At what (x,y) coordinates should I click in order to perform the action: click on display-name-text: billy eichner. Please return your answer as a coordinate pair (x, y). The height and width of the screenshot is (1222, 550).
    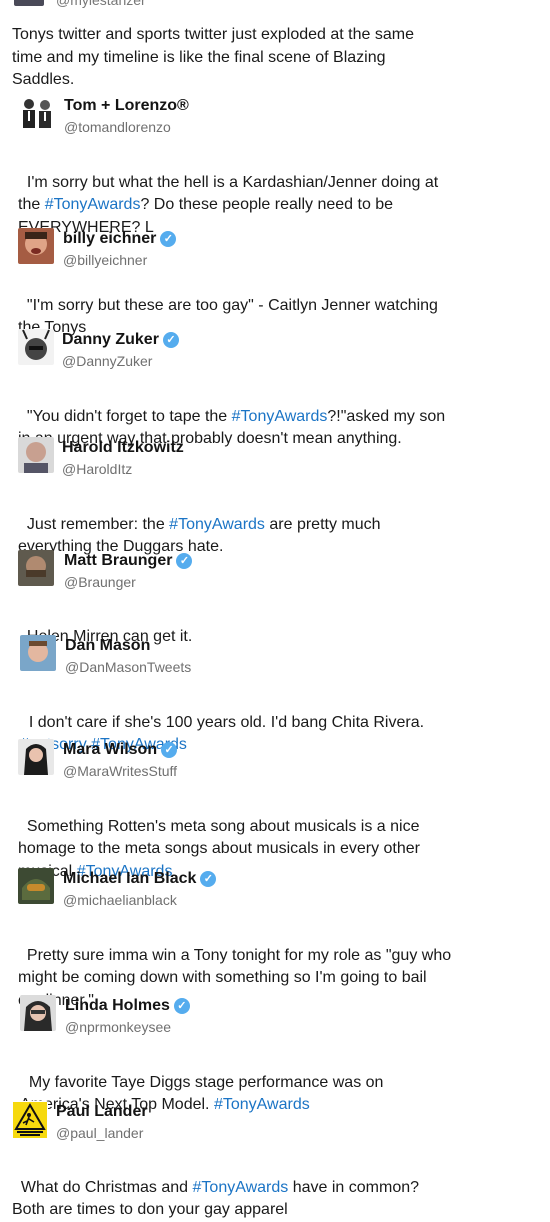
    Looking at the image, I should click on (109, 238).